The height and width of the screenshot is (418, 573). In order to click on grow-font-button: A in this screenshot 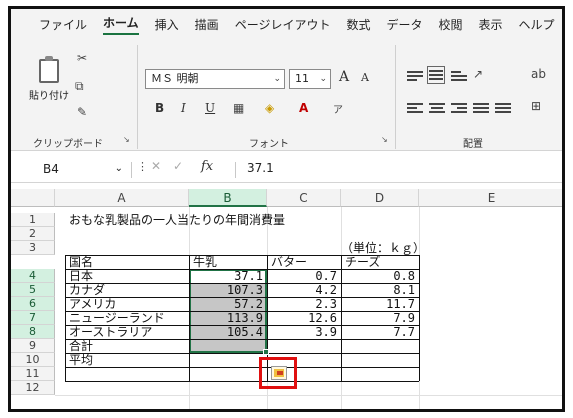, I will do `click(344, 77)`.